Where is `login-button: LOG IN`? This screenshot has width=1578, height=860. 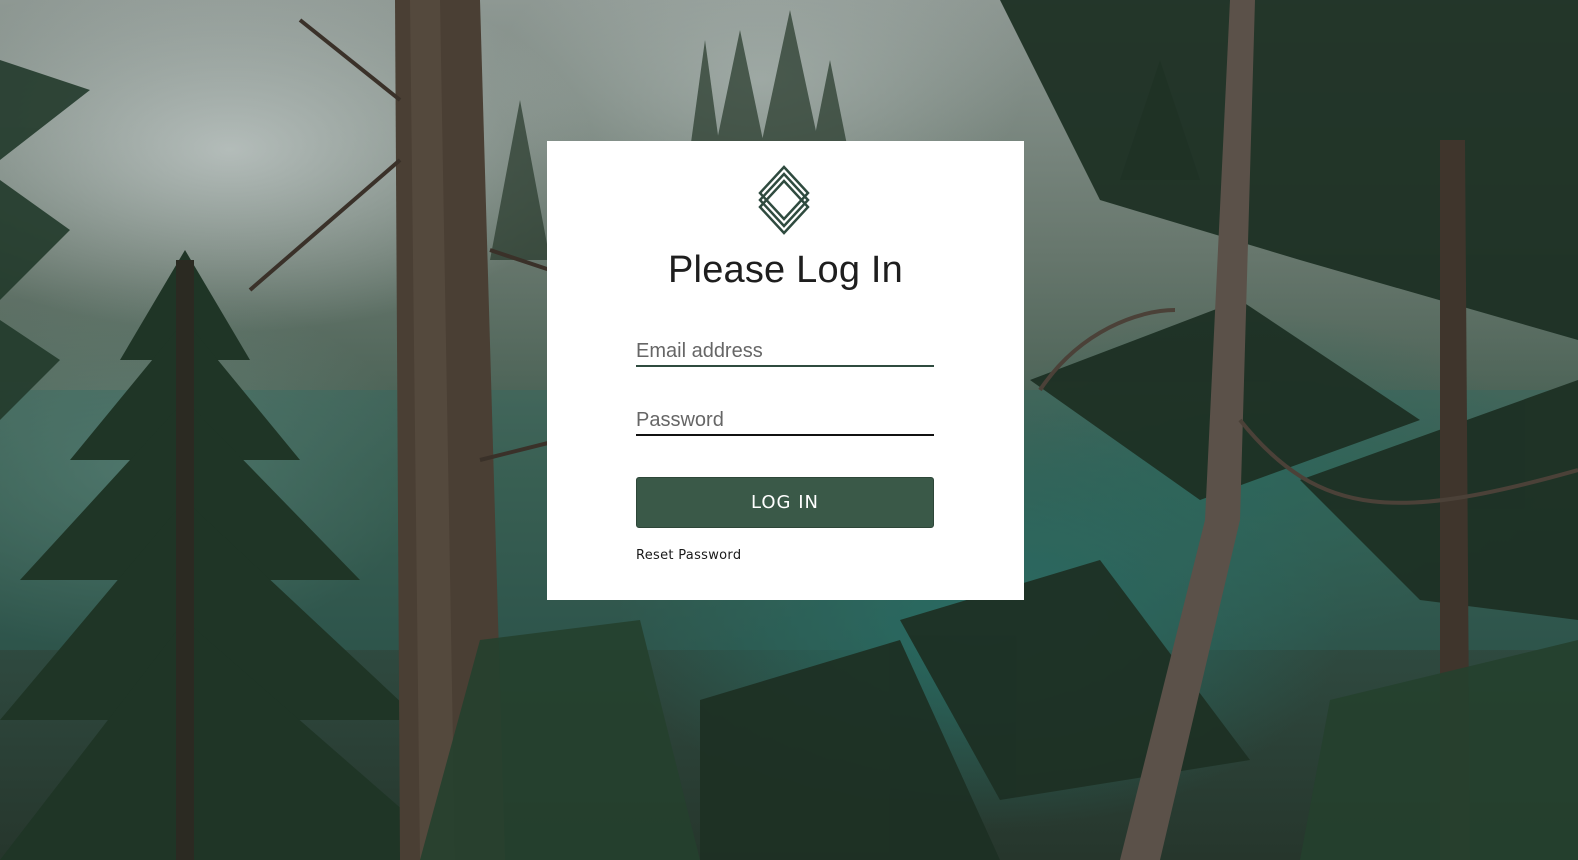 login-button: LOG IN is located at coordinates (785, 502).